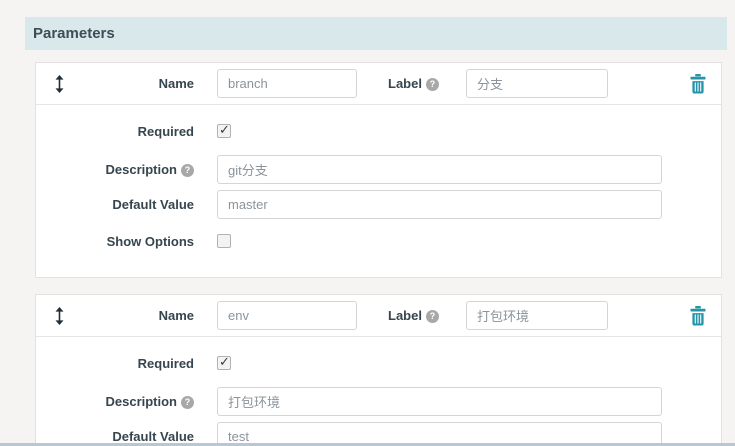 The image size is (735, 446). I want to click on show-options-row: Show Options, so click(378, 241).